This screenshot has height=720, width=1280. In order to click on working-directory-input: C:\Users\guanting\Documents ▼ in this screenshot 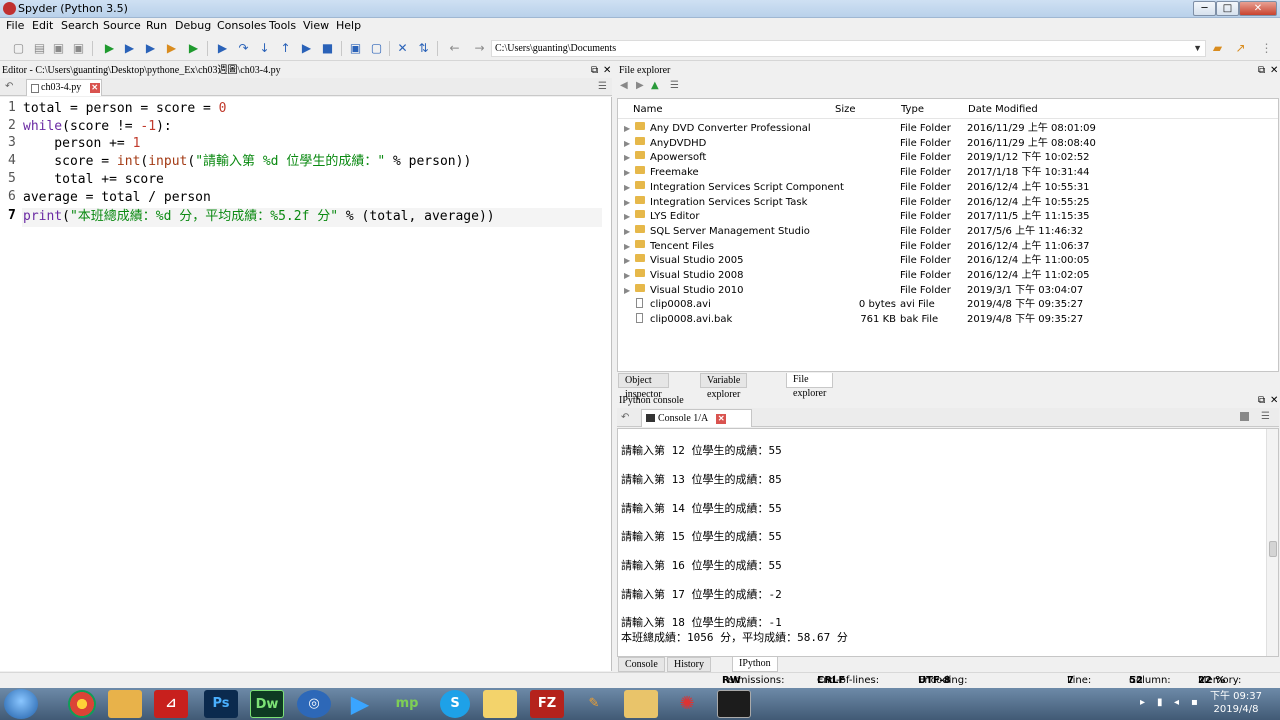, I will do `click(848, 48)`.